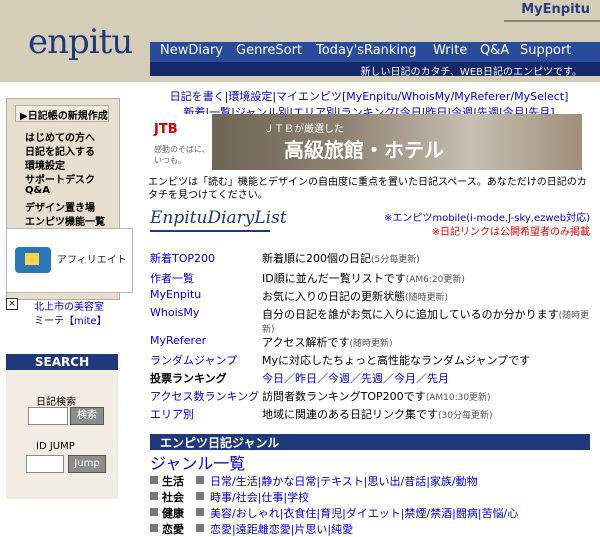 Image resolution: width=600 pixels, height=537 pixels. Describe the element at coordinates (56, 402) in the screenshot. I see `diary-search-label: 日記検索` at that location.